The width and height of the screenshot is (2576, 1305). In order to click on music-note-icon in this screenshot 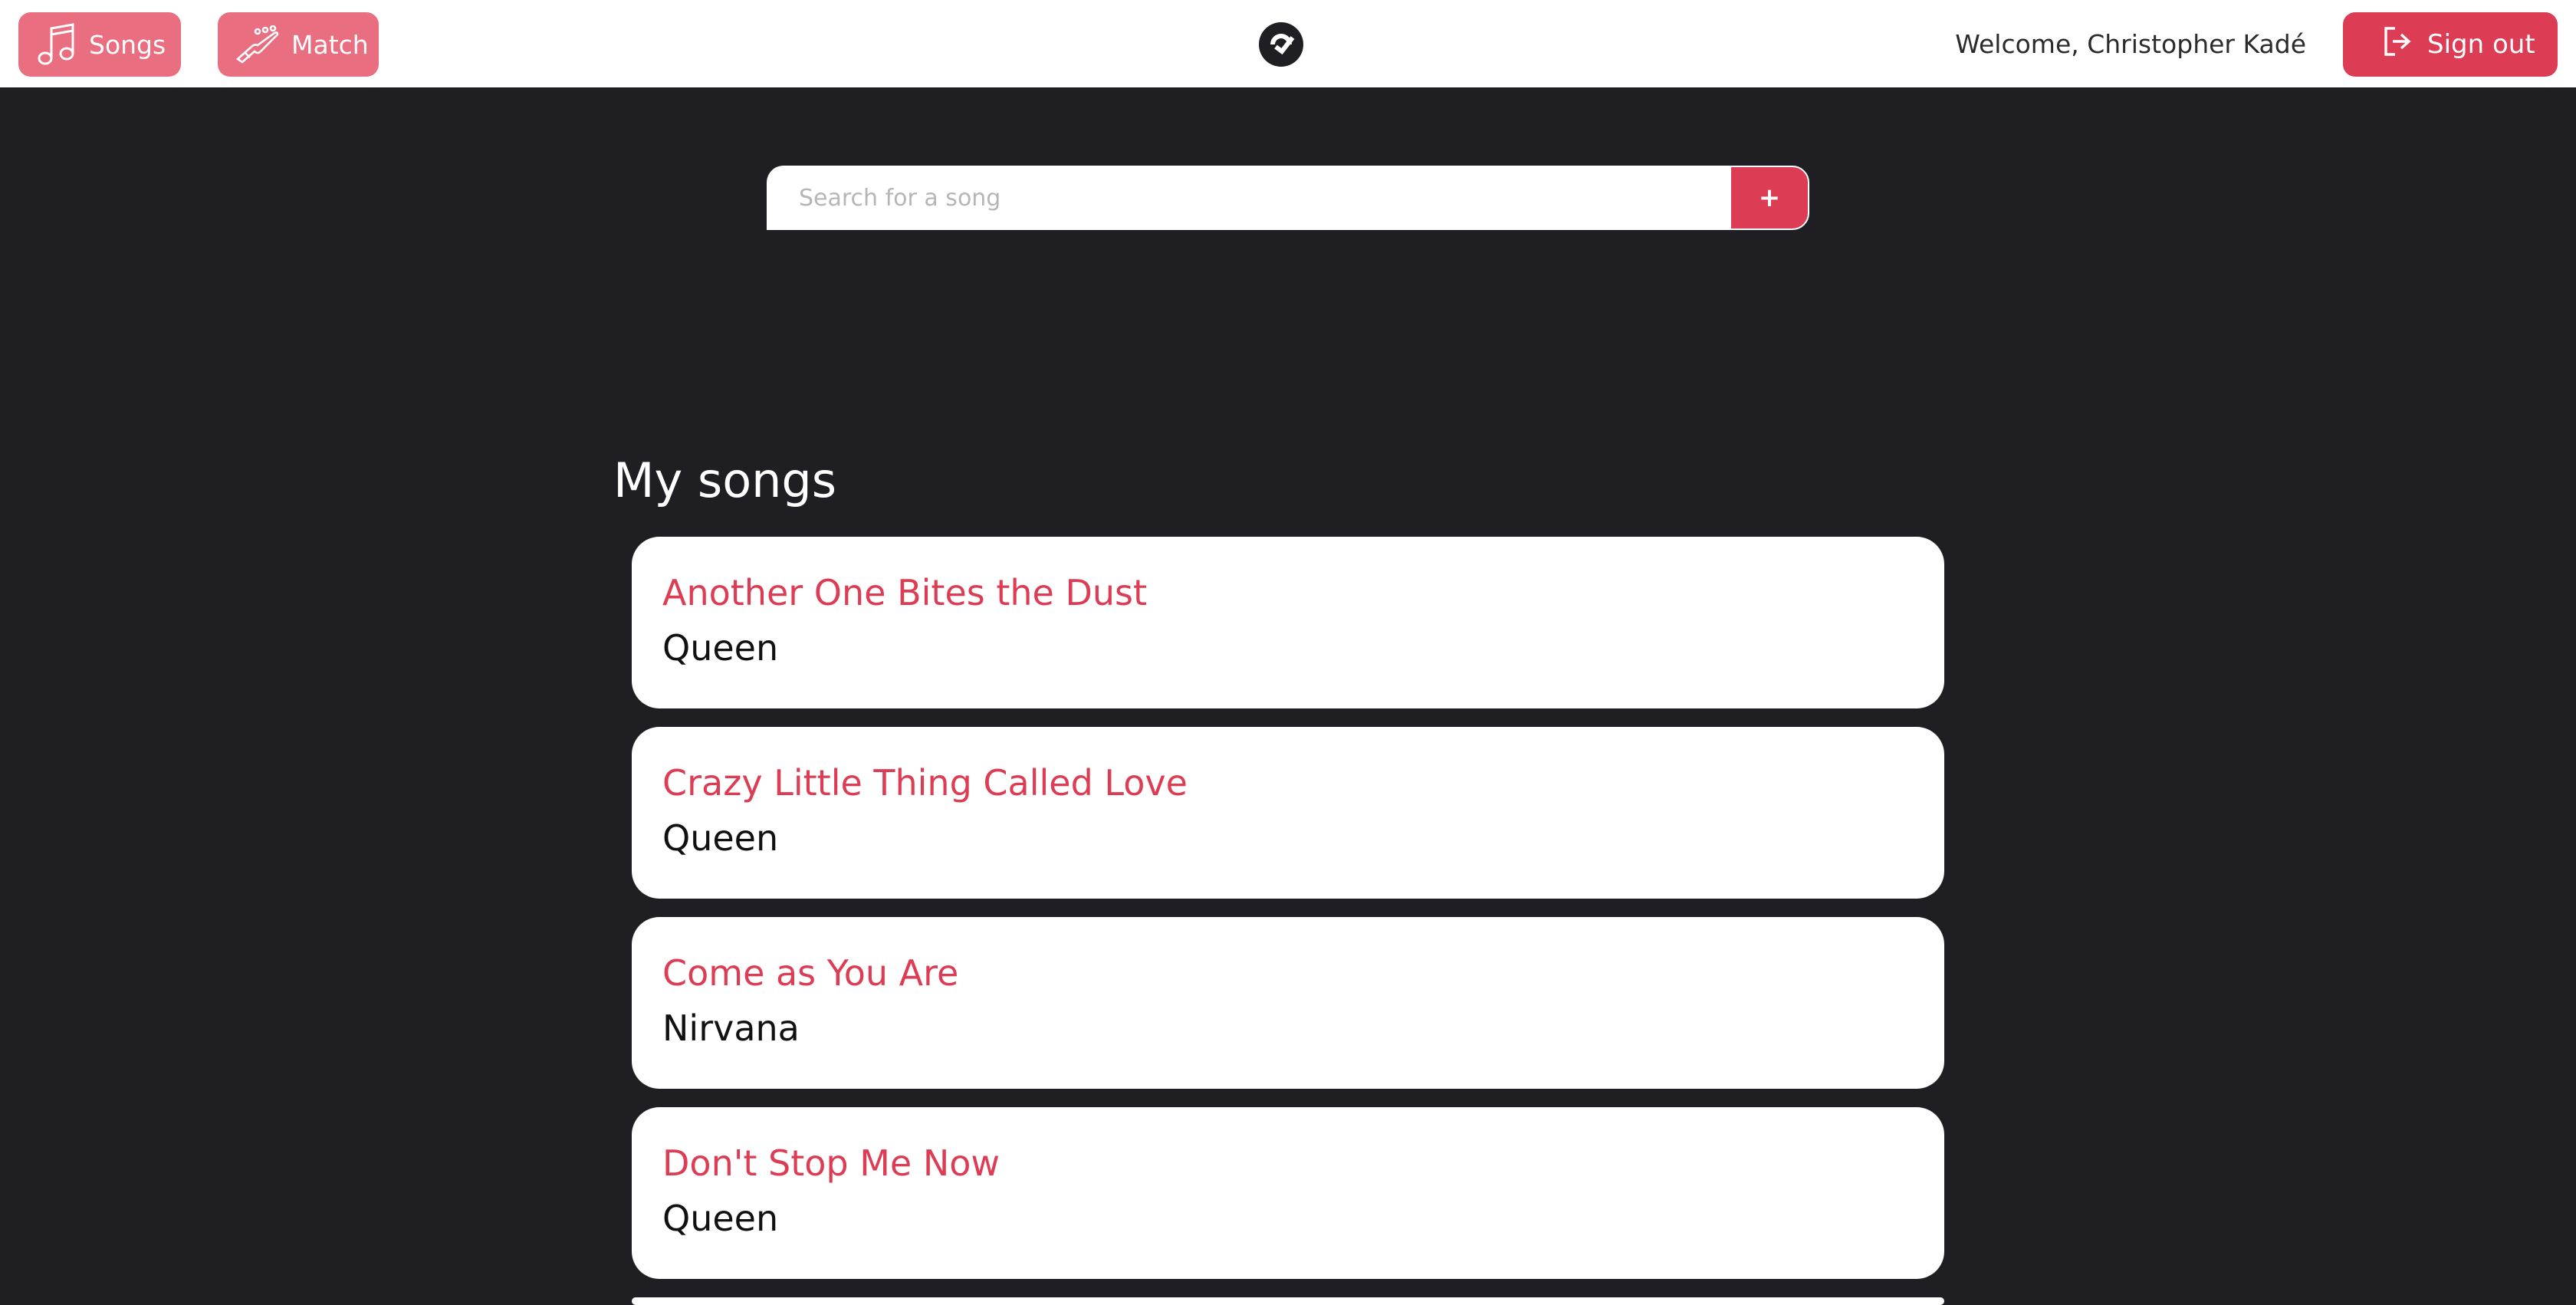, I will do `click(57, 44)`.